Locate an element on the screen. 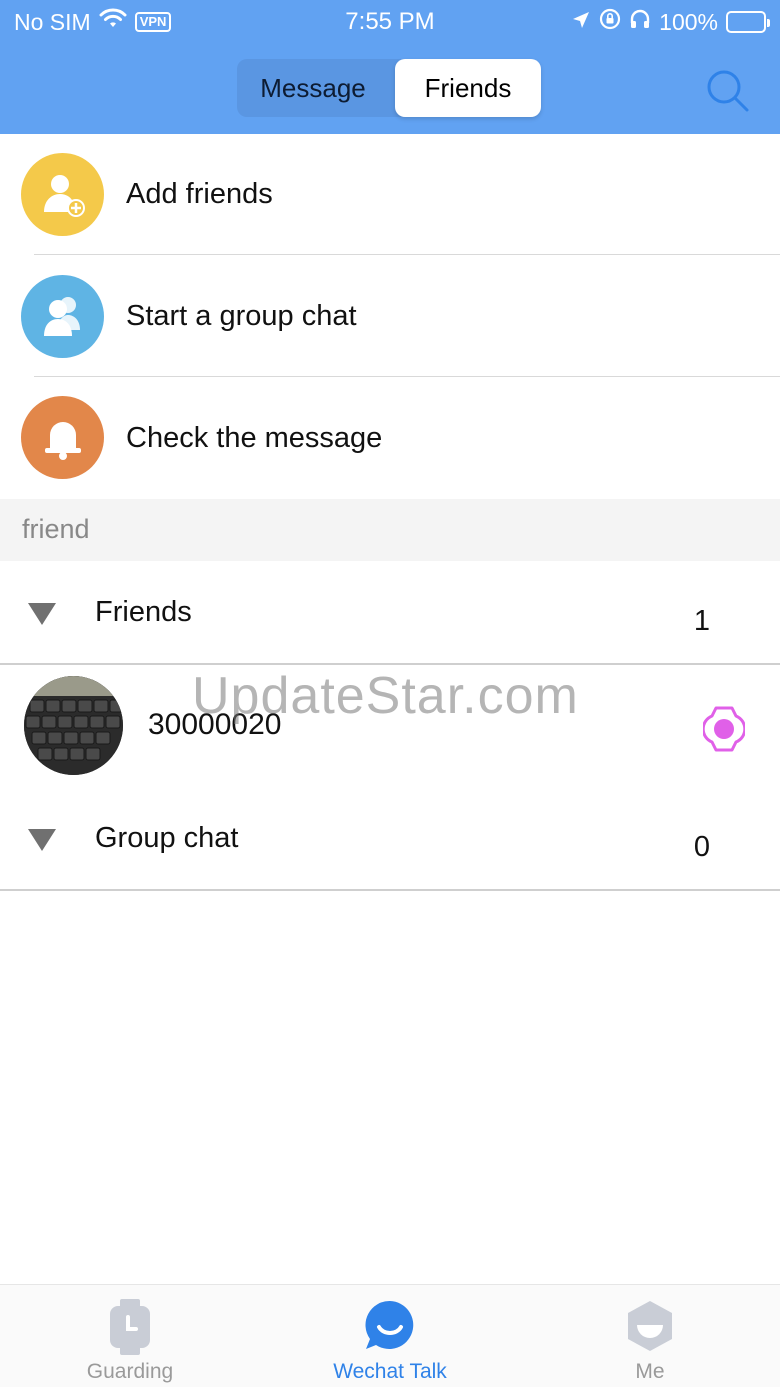 This screenshot has width=780, height=1387. top-header: No SIM VPN 7:55 PM 100% Message Friends is located at coordinates (390, 67).